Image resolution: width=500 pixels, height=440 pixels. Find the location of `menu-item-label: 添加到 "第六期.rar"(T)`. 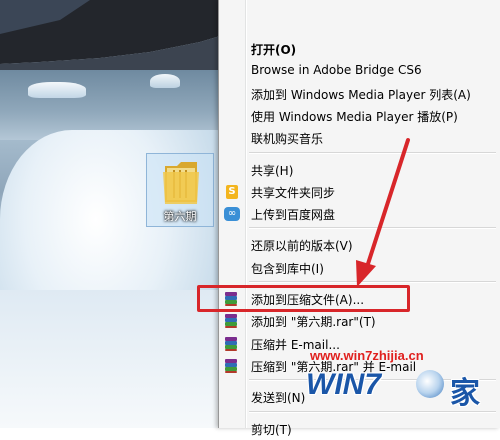

menu-item-label: 添加到 "第六期.rar"(T) is located at coordinates (313, 322).